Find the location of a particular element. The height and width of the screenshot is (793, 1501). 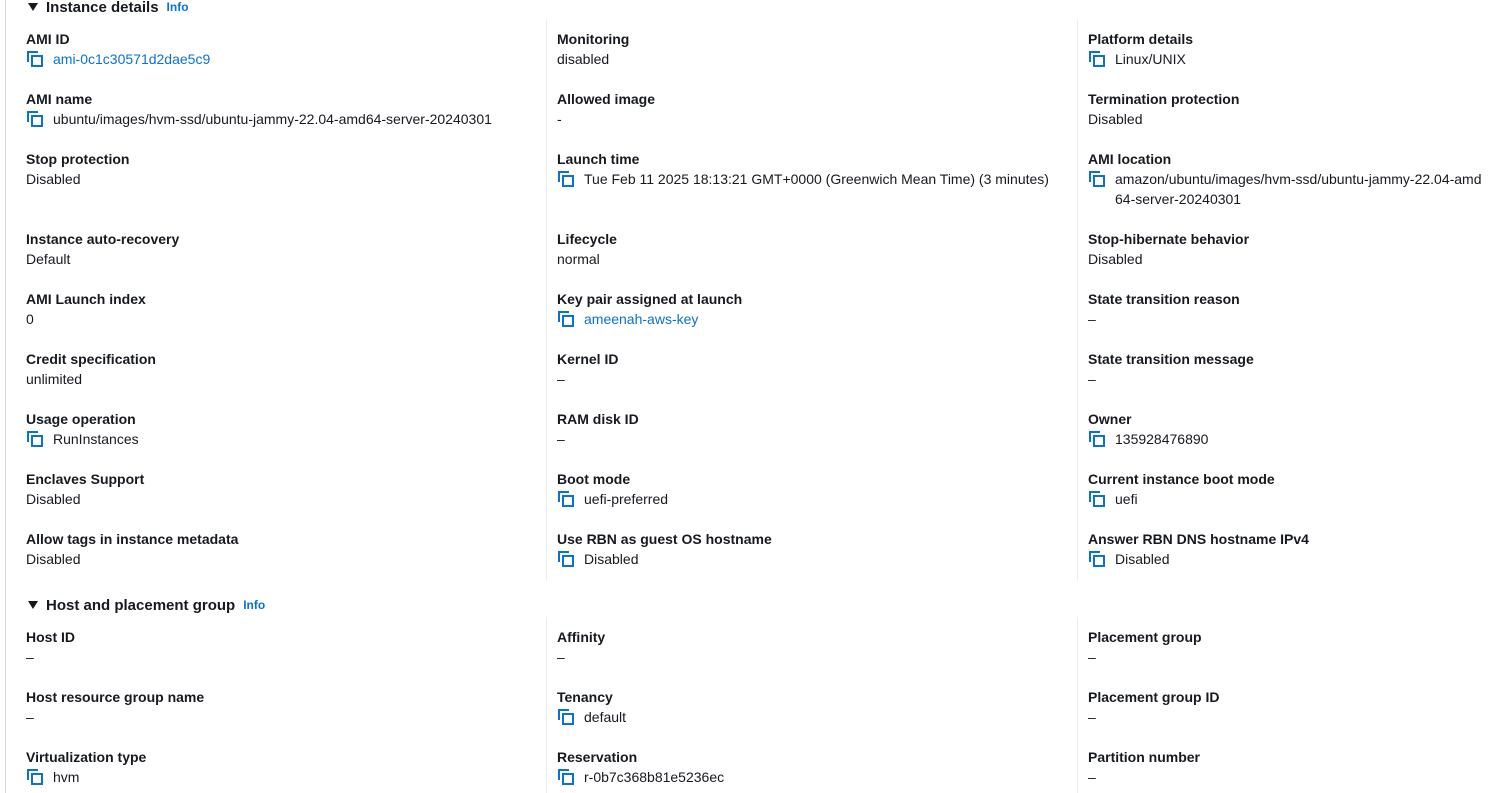

field-value: - is located at coordinates (559, 119).